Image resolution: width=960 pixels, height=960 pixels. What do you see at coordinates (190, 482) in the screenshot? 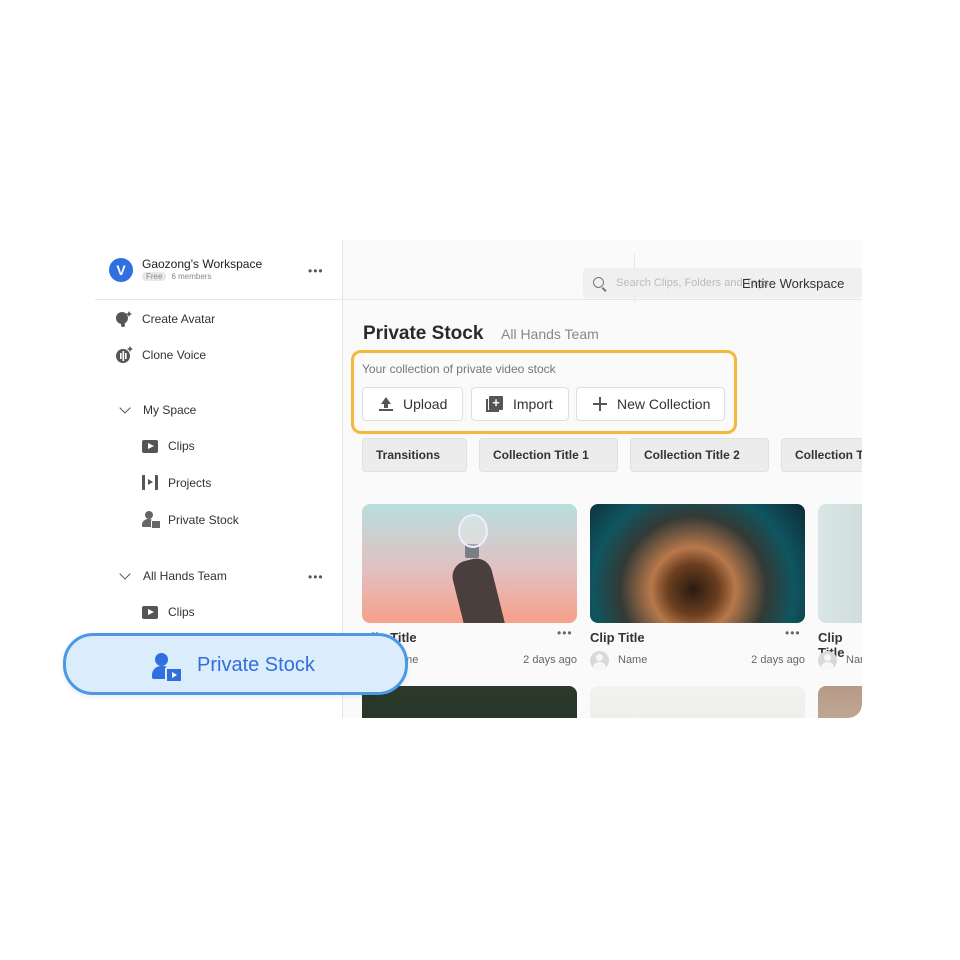
I see `sidebar-item-label: Projects` at bounding box center [190, 482].